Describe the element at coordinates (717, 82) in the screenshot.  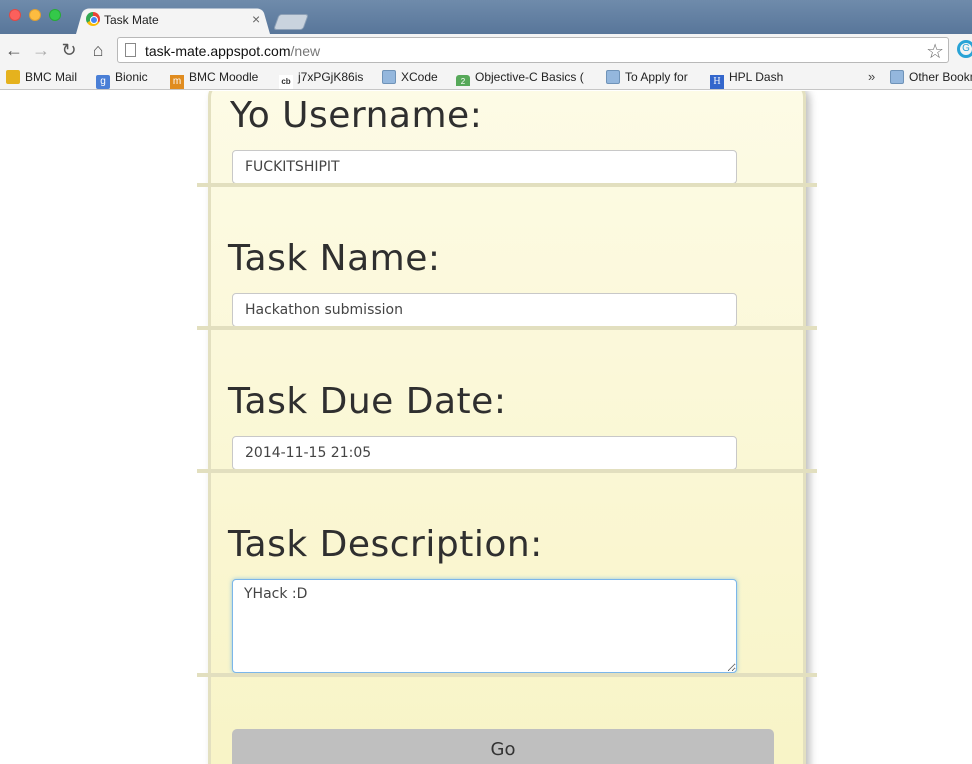
I see `h-icon: H` at that location.